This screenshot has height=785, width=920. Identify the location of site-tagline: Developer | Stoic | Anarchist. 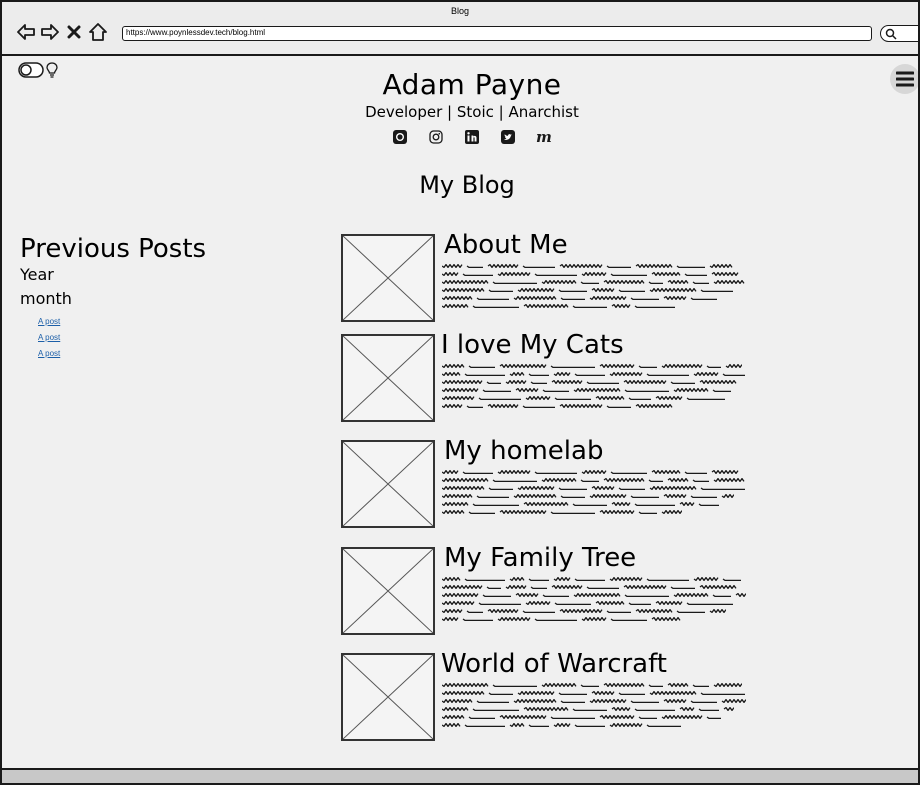
(472, 112).